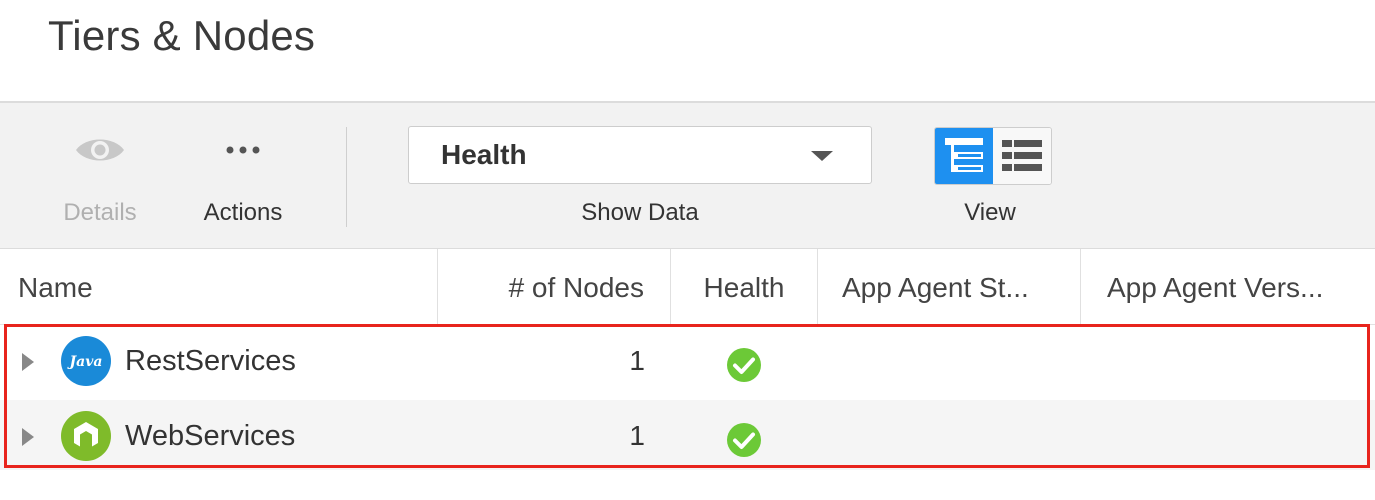 This screenshot has height=500, width=1375. Describe the element at coordinates (687, 485) in the screenshot. I see `table-footer-space` at that location.